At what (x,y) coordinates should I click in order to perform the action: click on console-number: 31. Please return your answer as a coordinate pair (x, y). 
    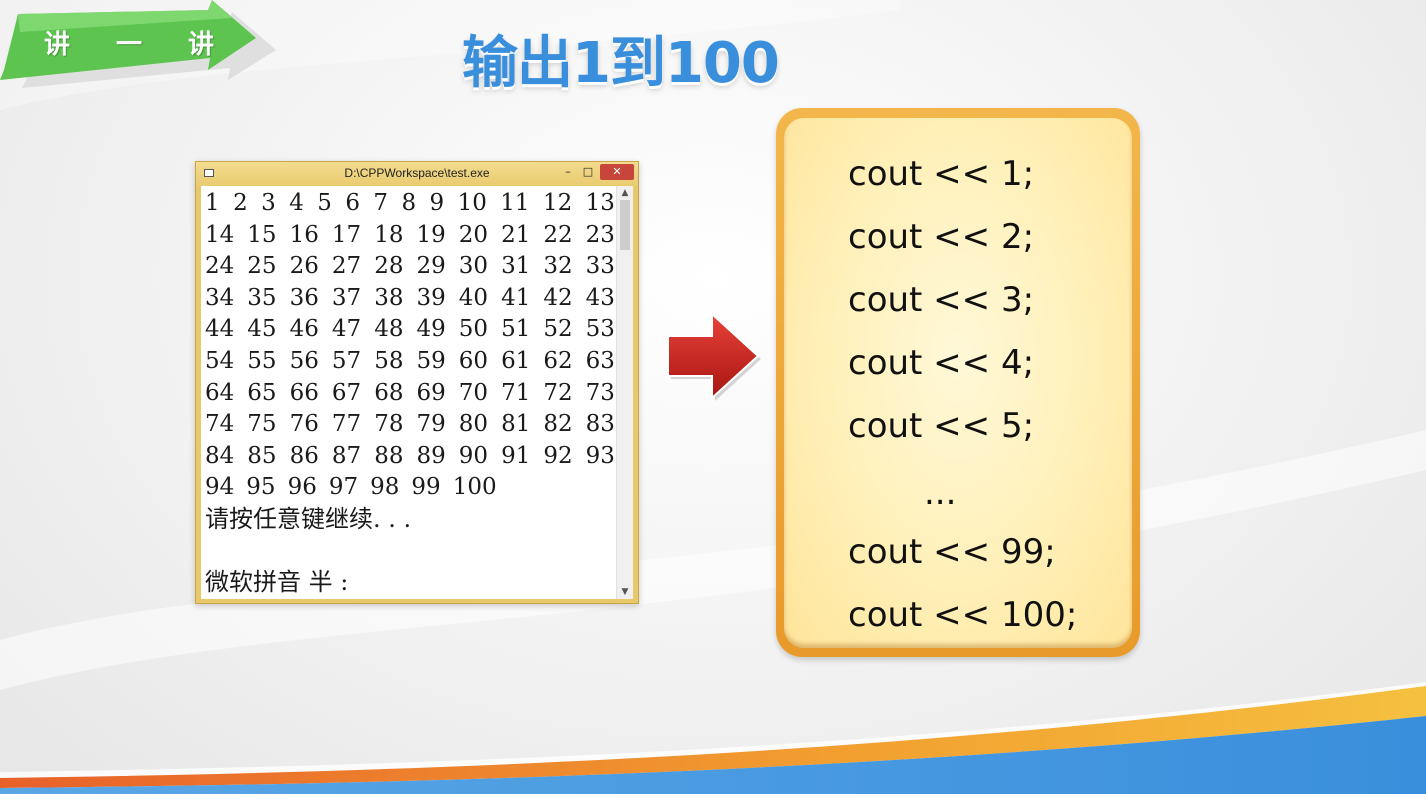
    Looking at the image, I should click on (516, 266).